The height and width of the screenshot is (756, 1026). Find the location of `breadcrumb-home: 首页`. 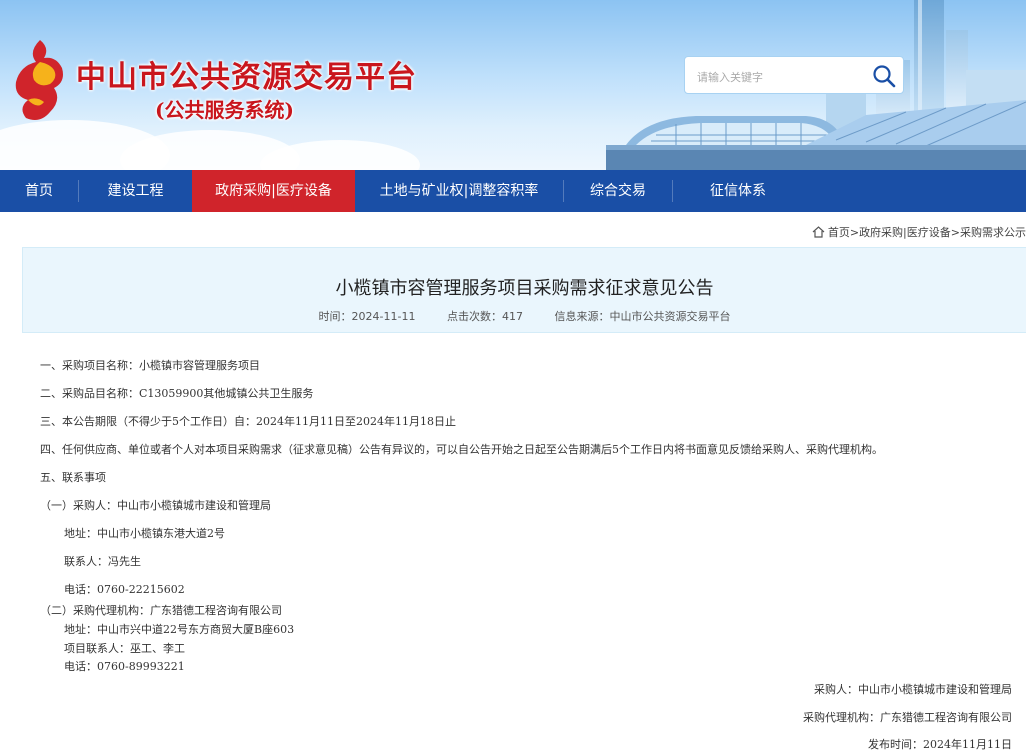

breadcrumb-home: 首页 is located at coordinates (839, 232).